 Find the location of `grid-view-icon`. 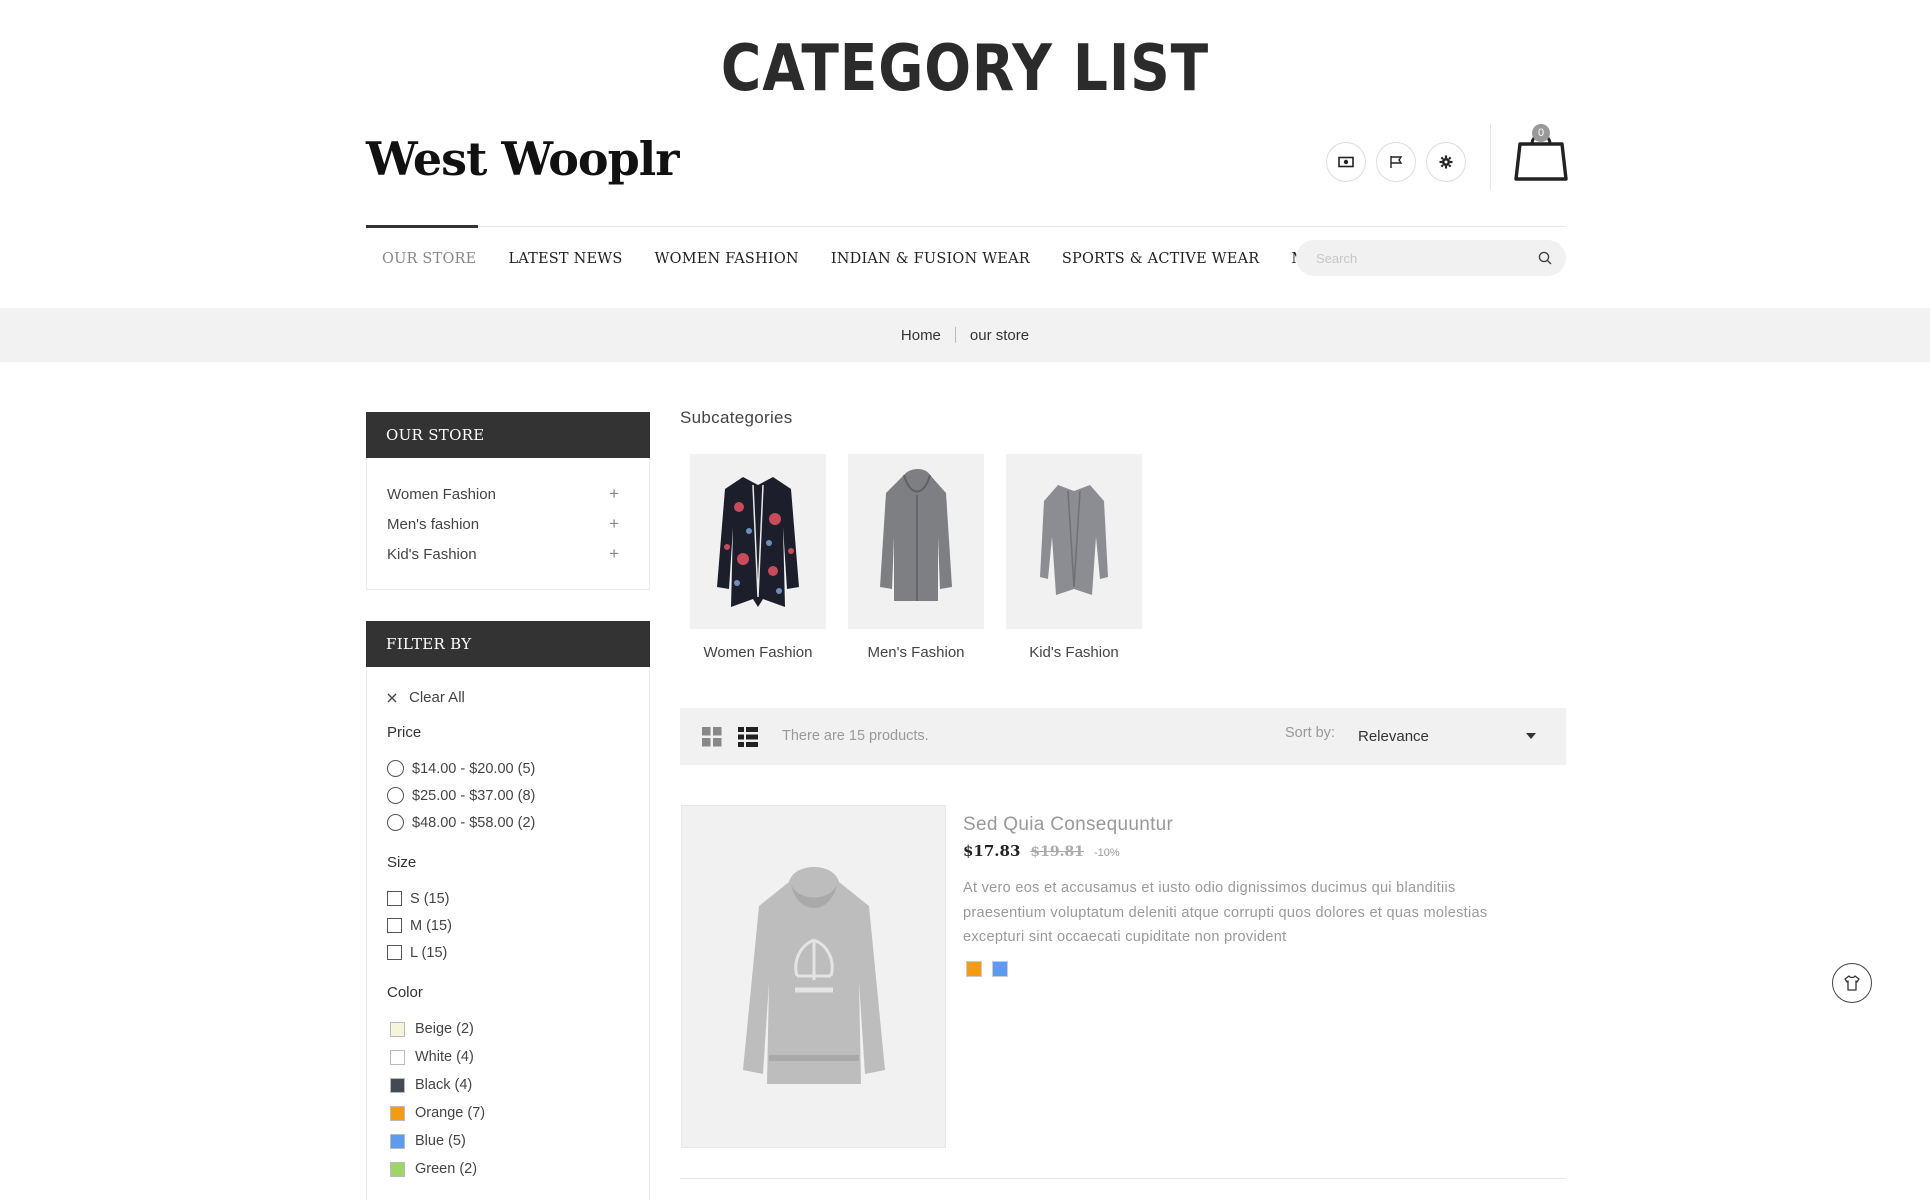

grid-view-icon is located at coordinates (712, 737).